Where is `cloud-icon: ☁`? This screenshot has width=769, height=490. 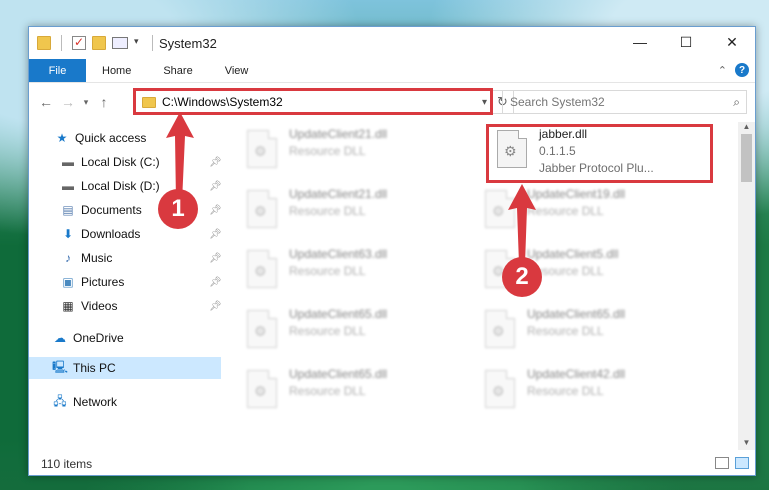
cloud-icon: ☁ is located at coordinates (60, 338).